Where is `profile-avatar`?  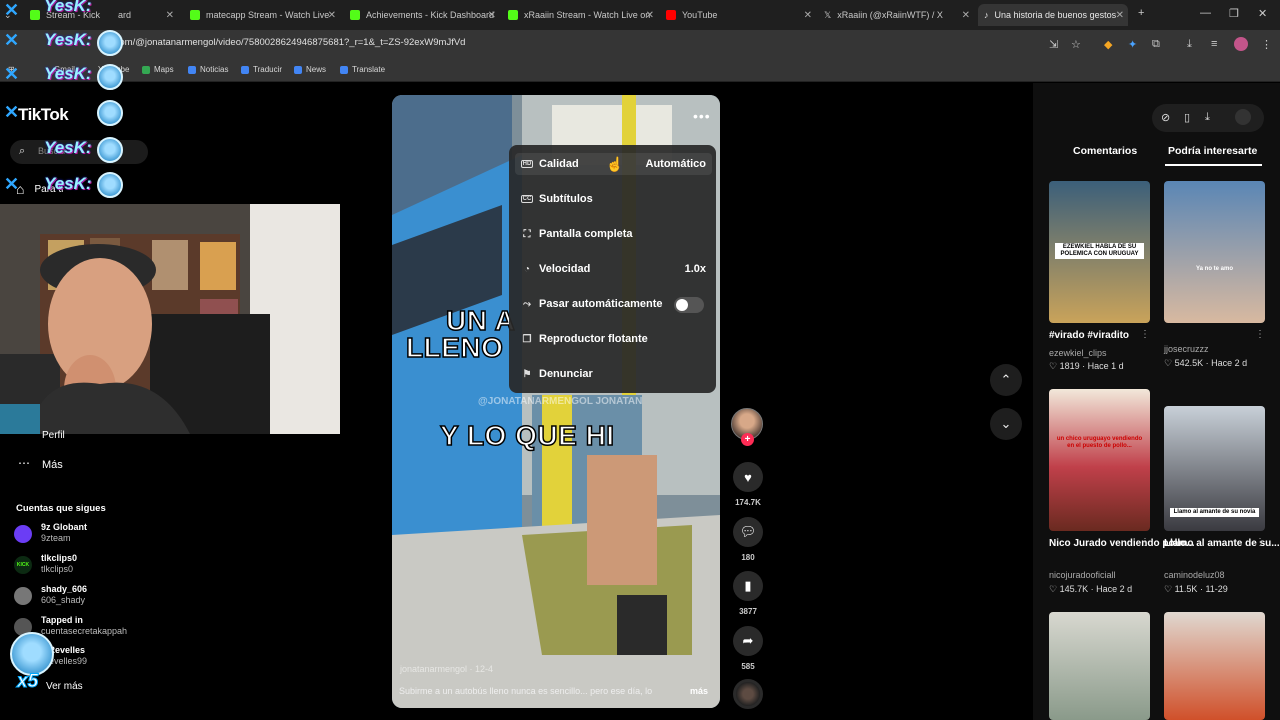
profile-avatar is located at coordinates (1241, 44).